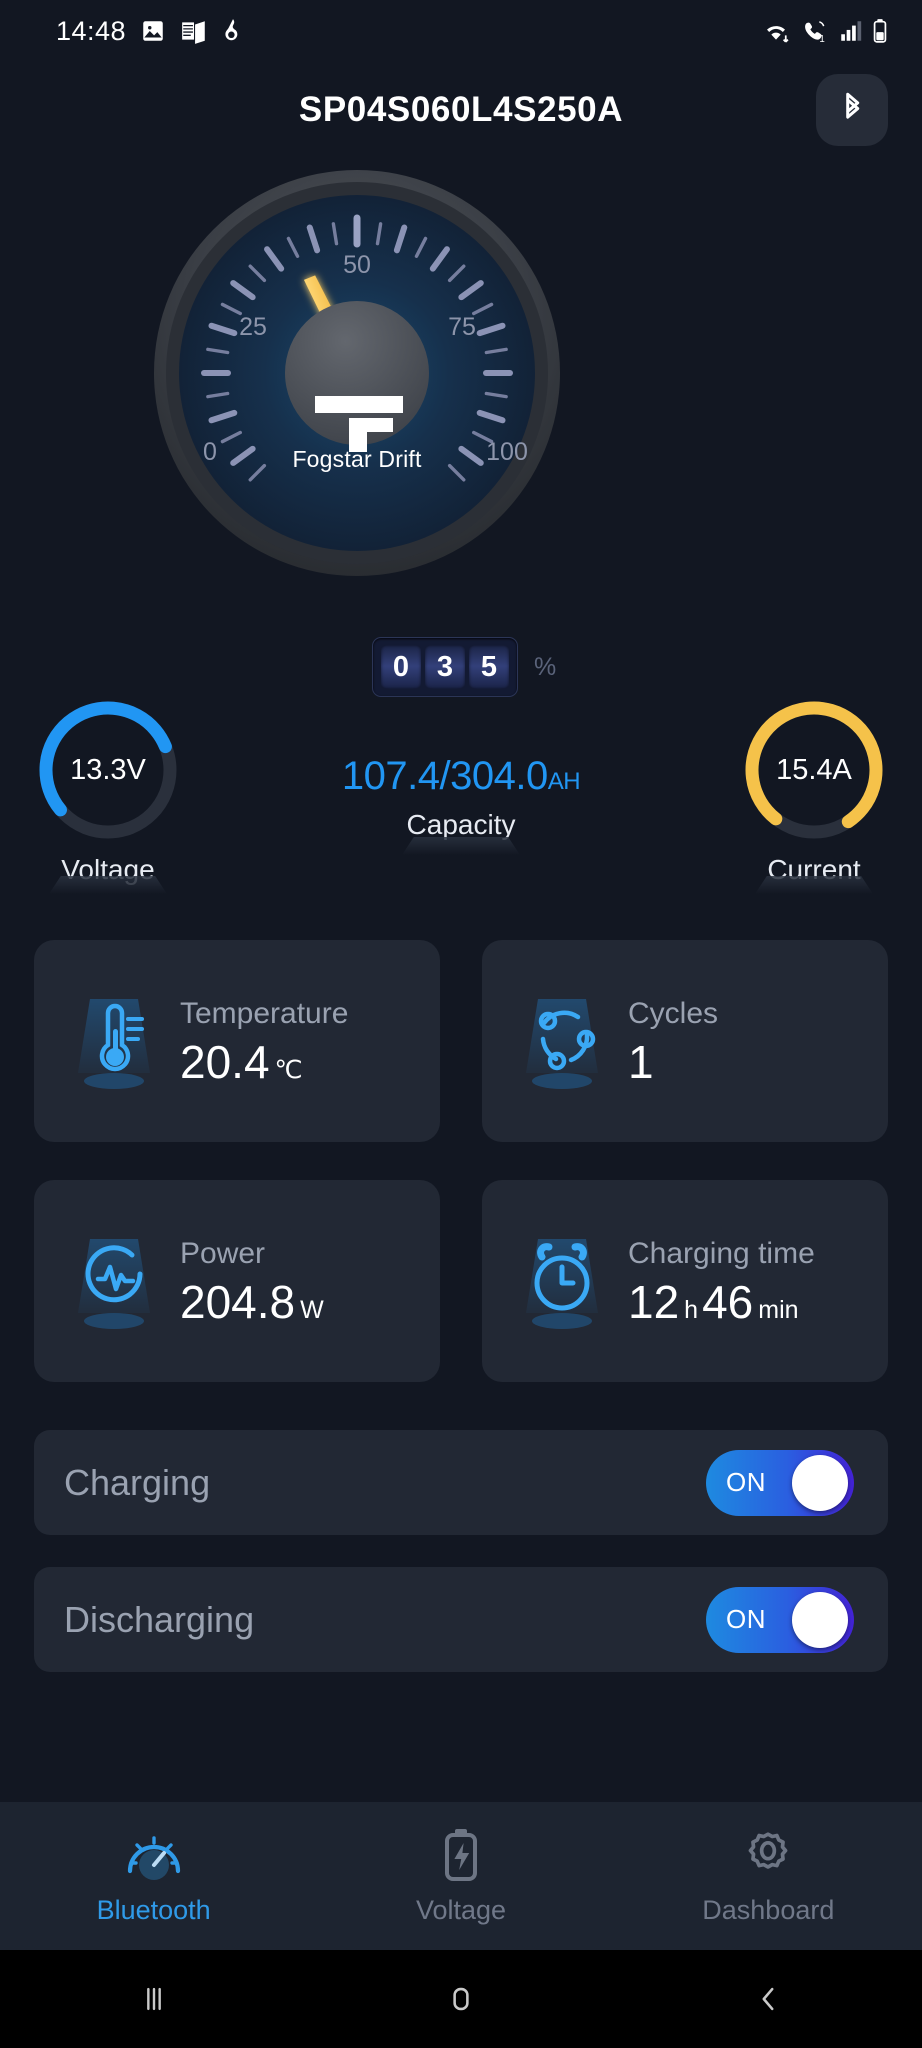 The image size is (922, 2048). I want to click on nav-item-dashboard: Dashboard, so click(768, 1876).